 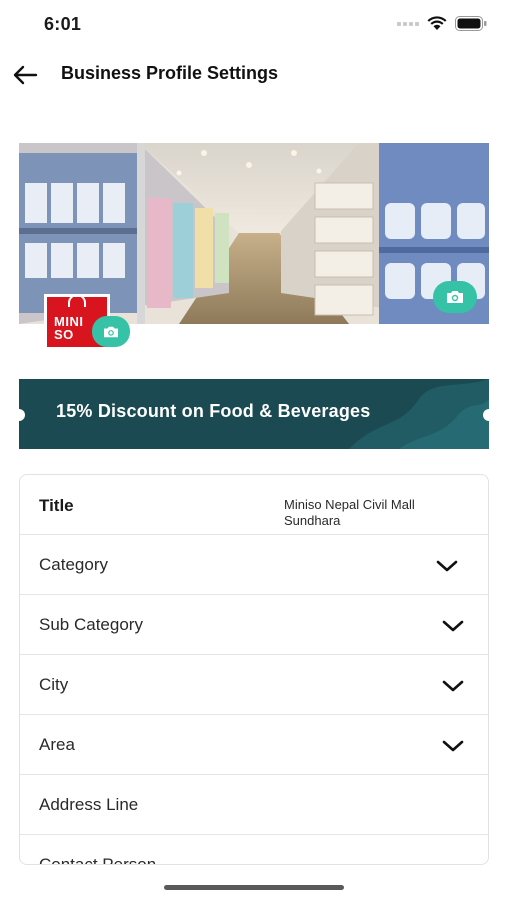 I want to click on change-logo-button, so click(x=111, y=331).